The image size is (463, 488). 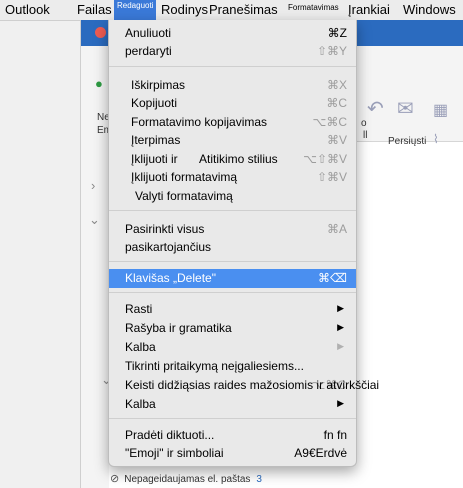 I want to click on menu-item-emoji-symbols: "Emoji" ir simboliai A9€Erdvė, so click(x=232, y=453).